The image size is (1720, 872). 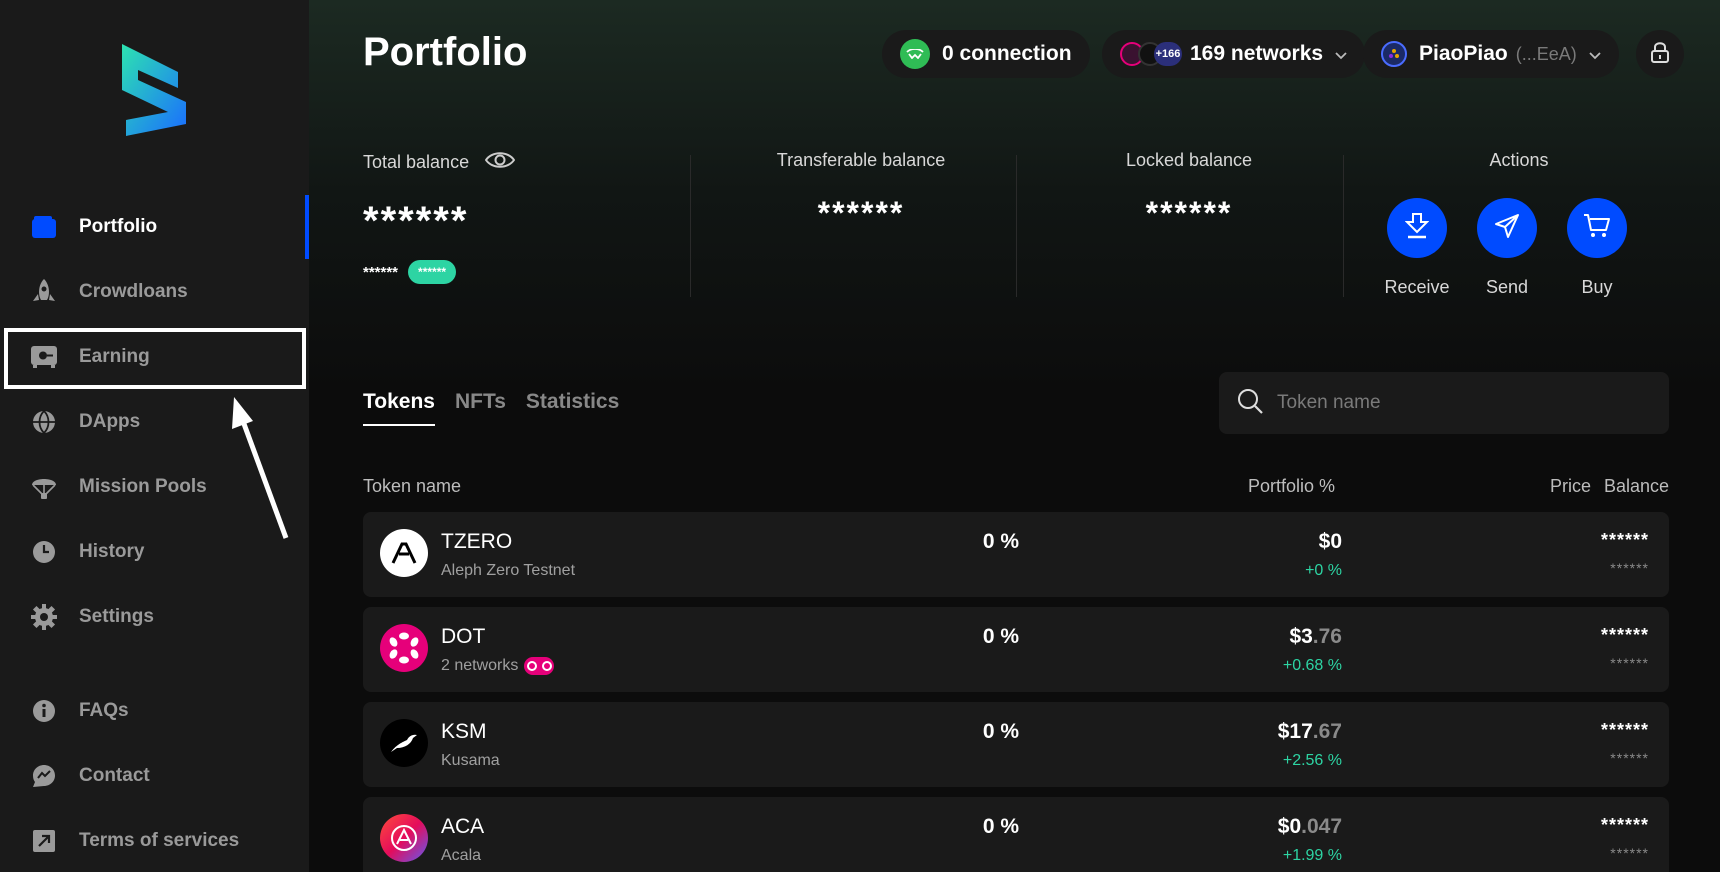 I want to click on rocket-icon, so click(x=44, y=292).